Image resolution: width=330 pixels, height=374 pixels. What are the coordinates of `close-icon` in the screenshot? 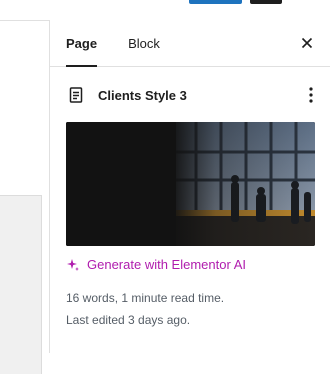 It's located at (307, 43).